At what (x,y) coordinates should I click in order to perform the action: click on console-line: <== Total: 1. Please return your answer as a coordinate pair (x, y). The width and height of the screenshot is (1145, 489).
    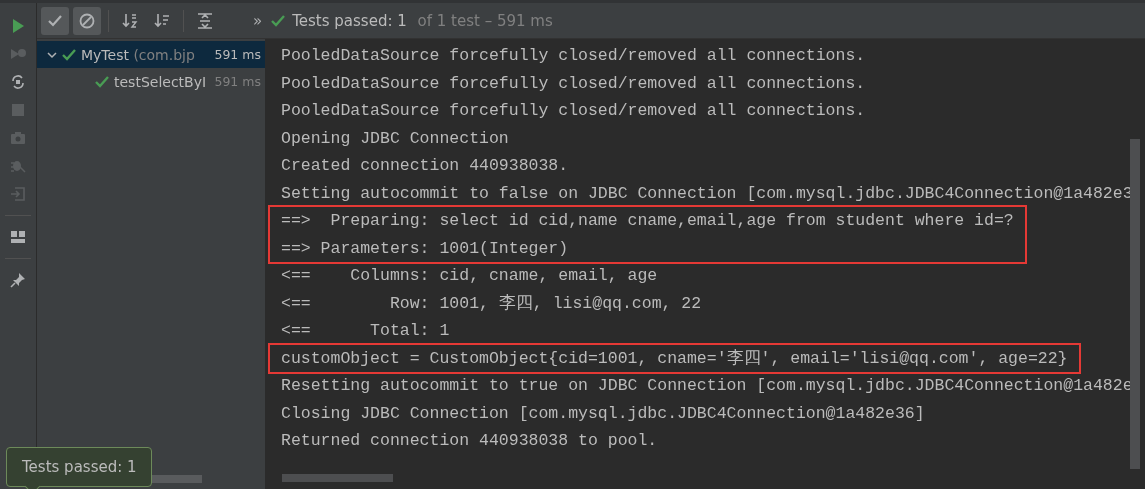
    Looking at the image, I should click on (366, 331).